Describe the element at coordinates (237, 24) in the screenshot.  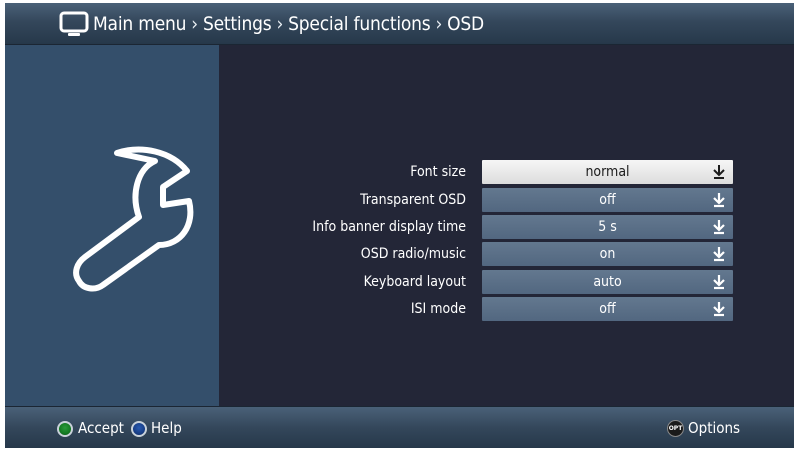
I see `breadcrumb-settings: Settings` at that location.